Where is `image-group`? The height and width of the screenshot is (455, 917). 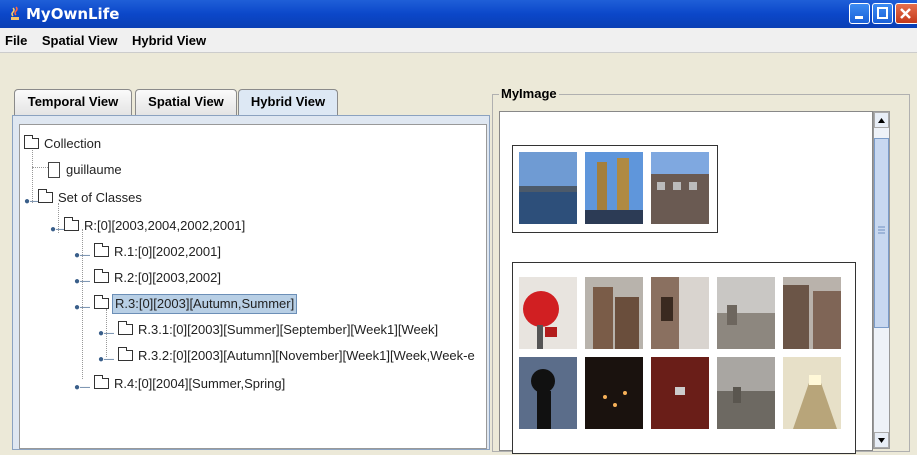 image-group is located at coordinates (615, 189).